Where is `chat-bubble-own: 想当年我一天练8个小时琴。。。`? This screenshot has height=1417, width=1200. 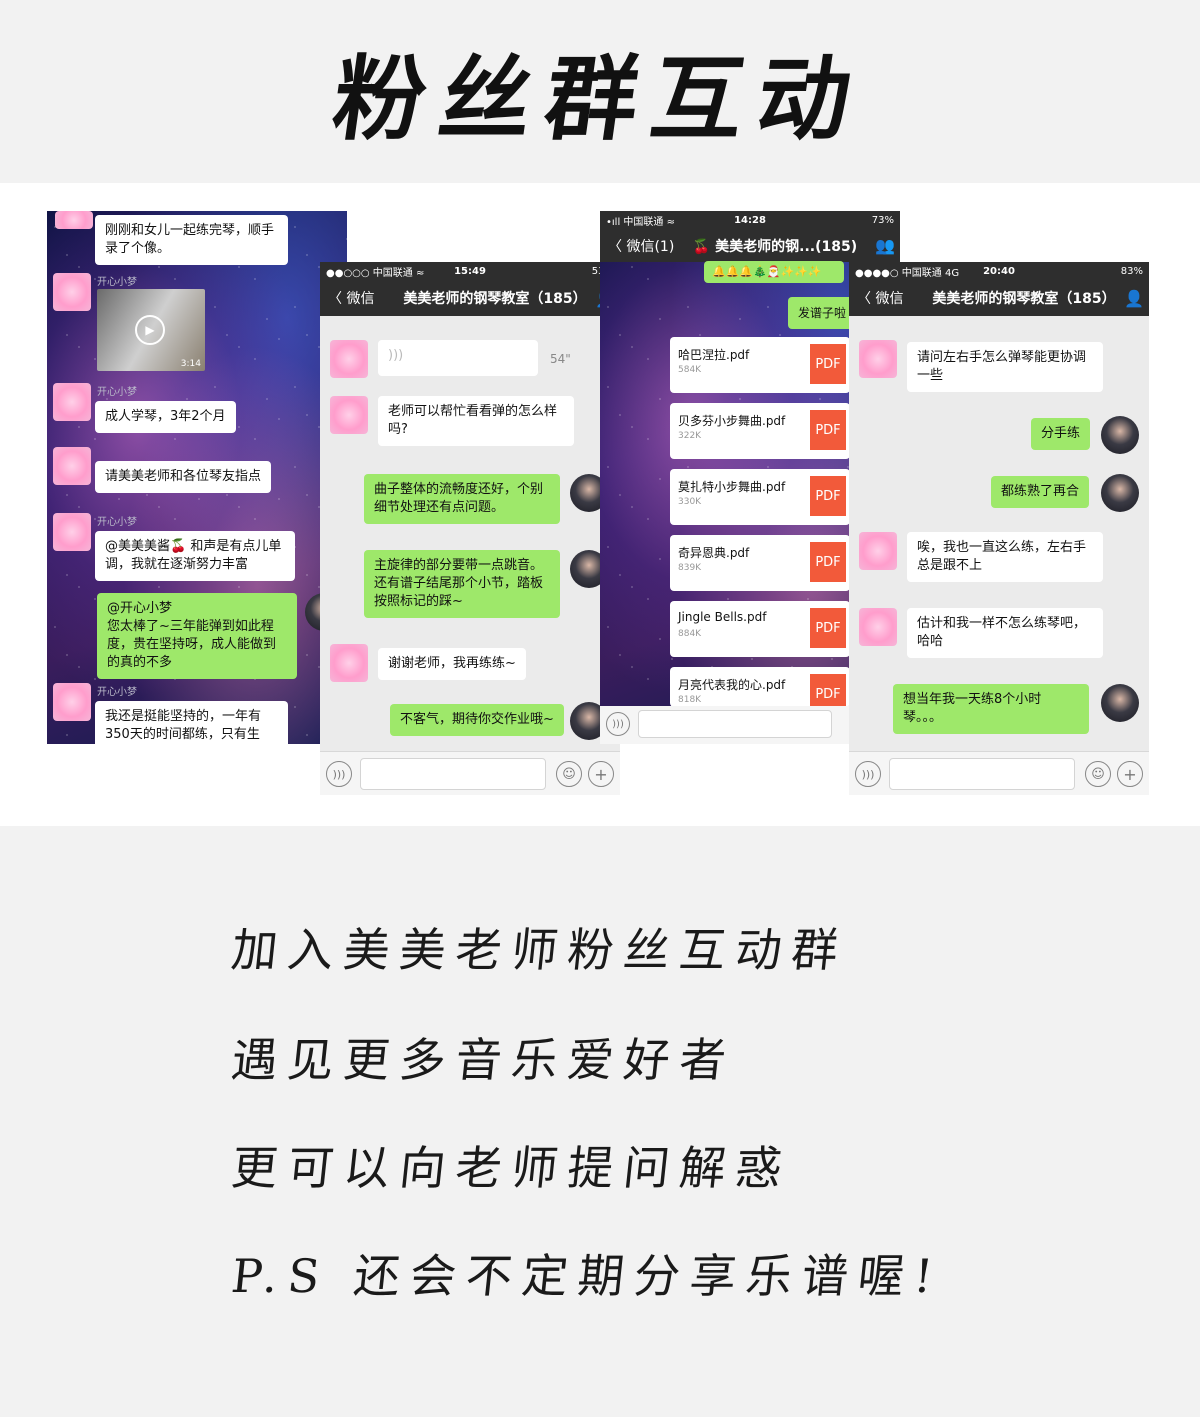 chat-bubble-own: 想当年我一天练8个小时琴。。。 is located at coordinates (991, 709).